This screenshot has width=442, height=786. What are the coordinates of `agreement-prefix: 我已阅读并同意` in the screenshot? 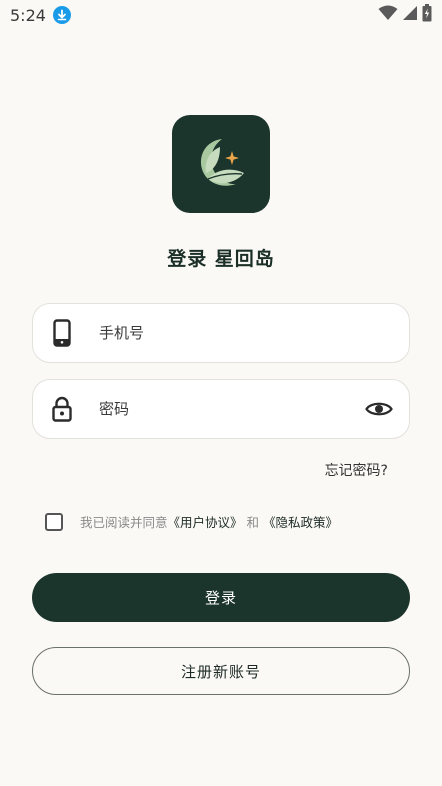 It's located at (124, 522).